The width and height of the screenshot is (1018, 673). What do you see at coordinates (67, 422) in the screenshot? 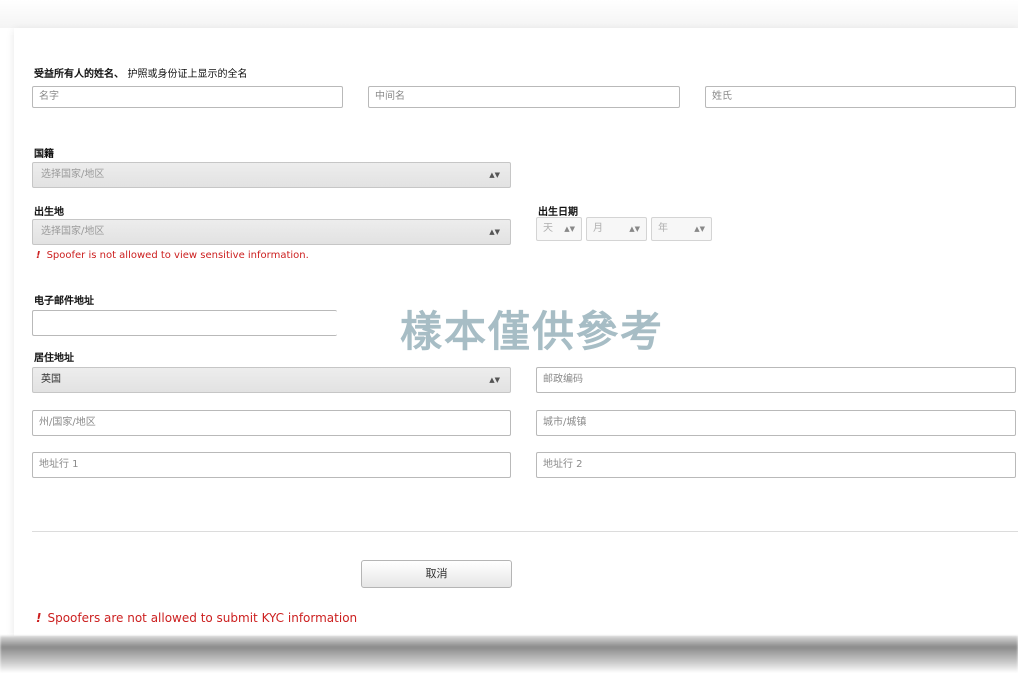
I see `state-placeholder: 州/国家/地区` at bounding box center [67, 422].